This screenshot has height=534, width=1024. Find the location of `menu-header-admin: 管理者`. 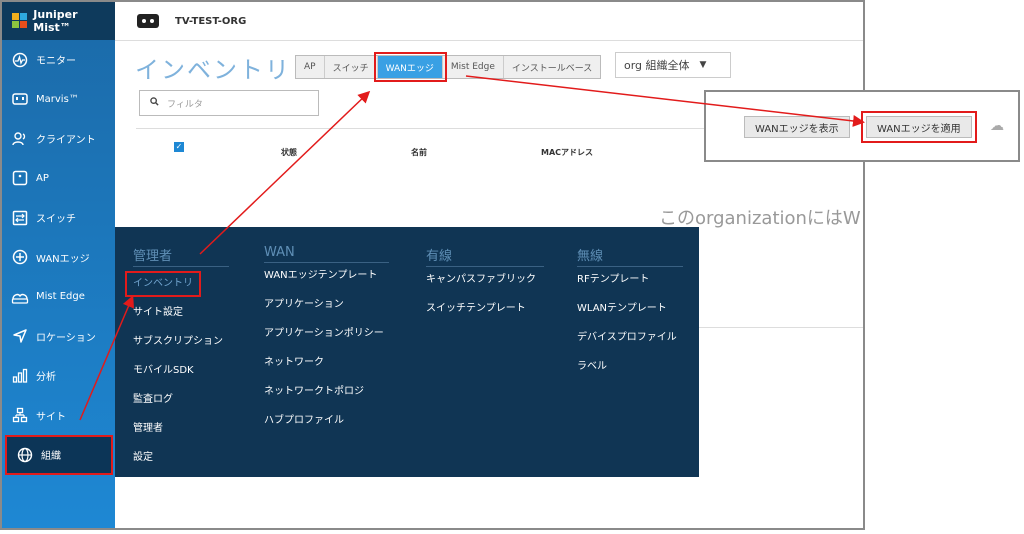

menu-header-admin: 管理者 is located at coordinates (181, 256).